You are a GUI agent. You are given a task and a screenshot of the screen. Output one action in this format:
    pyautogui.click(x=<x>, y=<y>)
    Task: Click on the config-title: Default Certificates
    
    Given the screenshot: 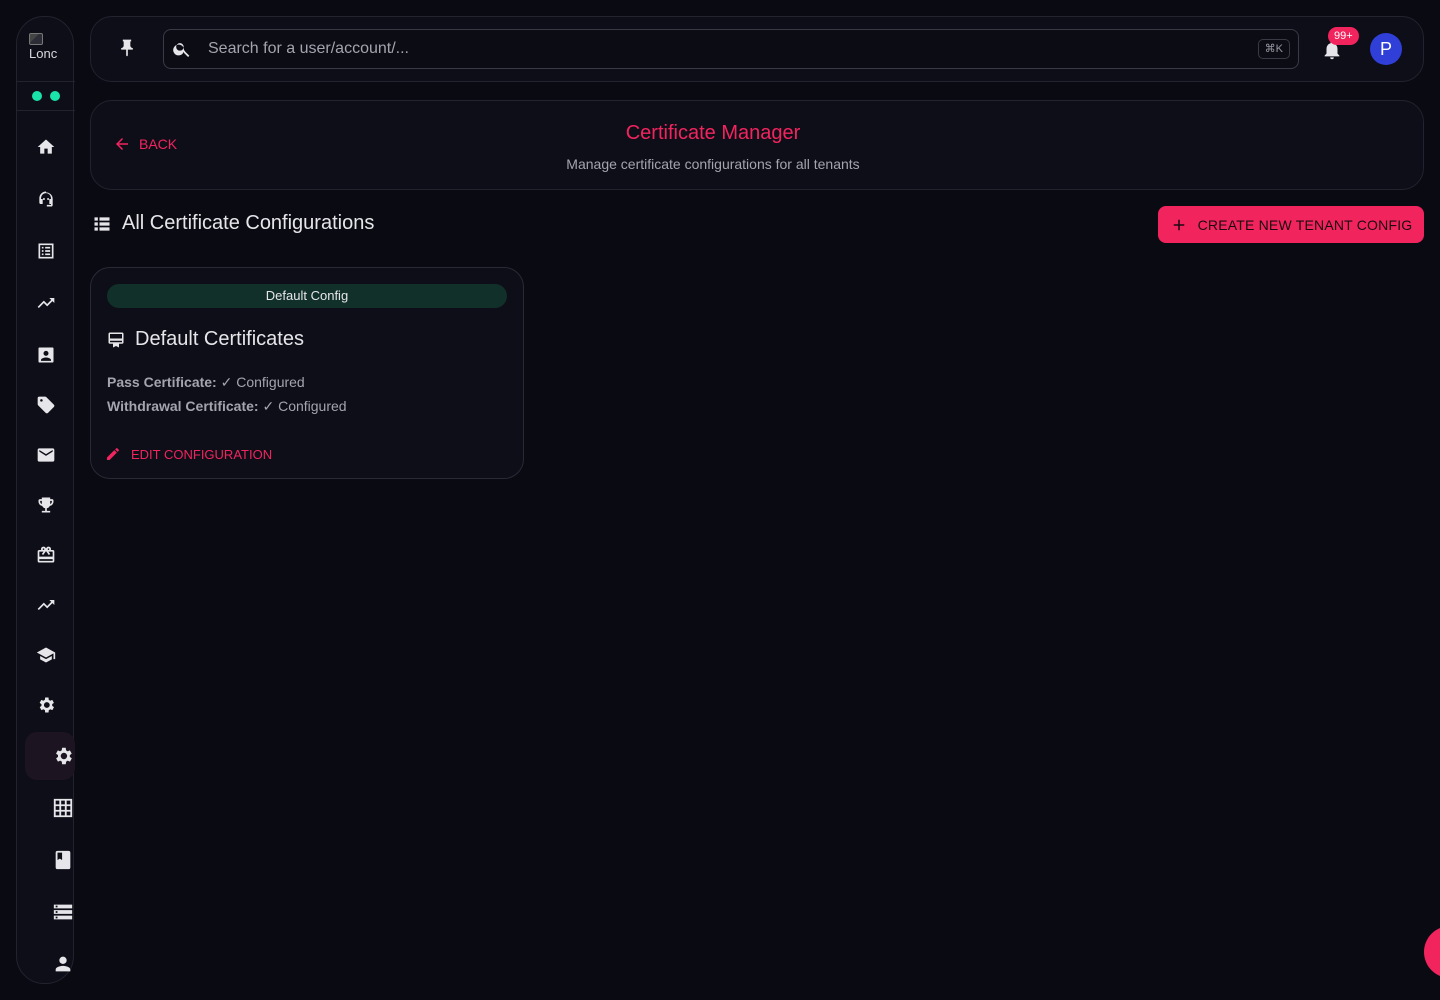 What is the action you would take?
    pyautogui.click(x=205, y=339)
    